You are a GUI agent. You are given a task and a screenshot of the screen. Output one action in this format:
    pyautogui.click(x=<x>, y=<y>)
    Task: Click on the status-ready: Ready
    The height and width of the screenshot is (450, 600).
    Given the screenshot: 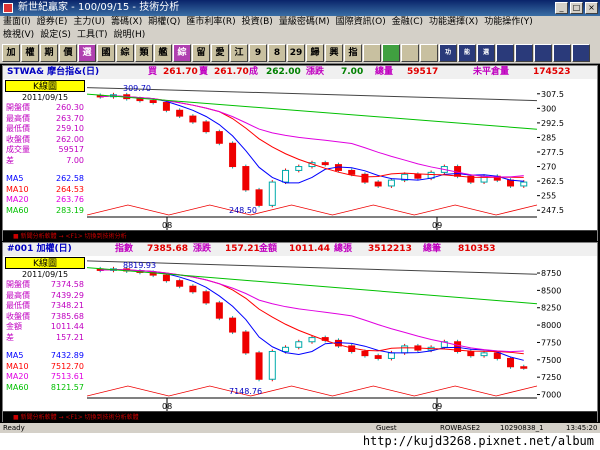 What is the action you would take?
    pyautogui.click(x=14, y=428)
    